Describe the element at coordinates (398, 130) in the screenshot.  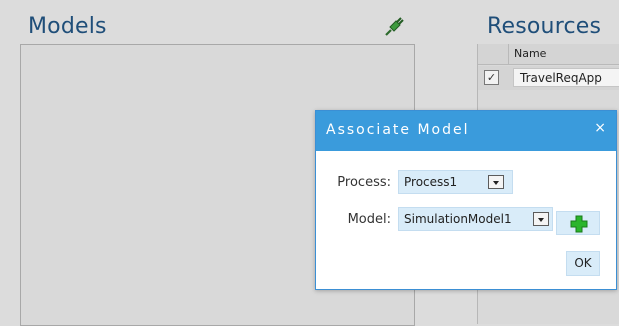
I see `dialog-title: Associate Model` at that location.